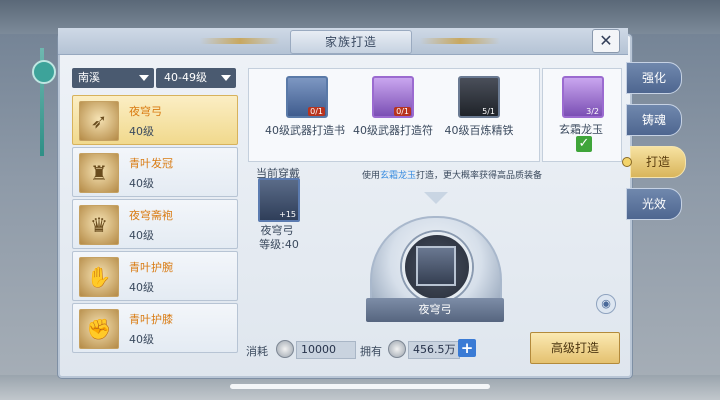 The image size is (720, 400). I want to click on tab-active-indicator-icon, so click(627, 162).